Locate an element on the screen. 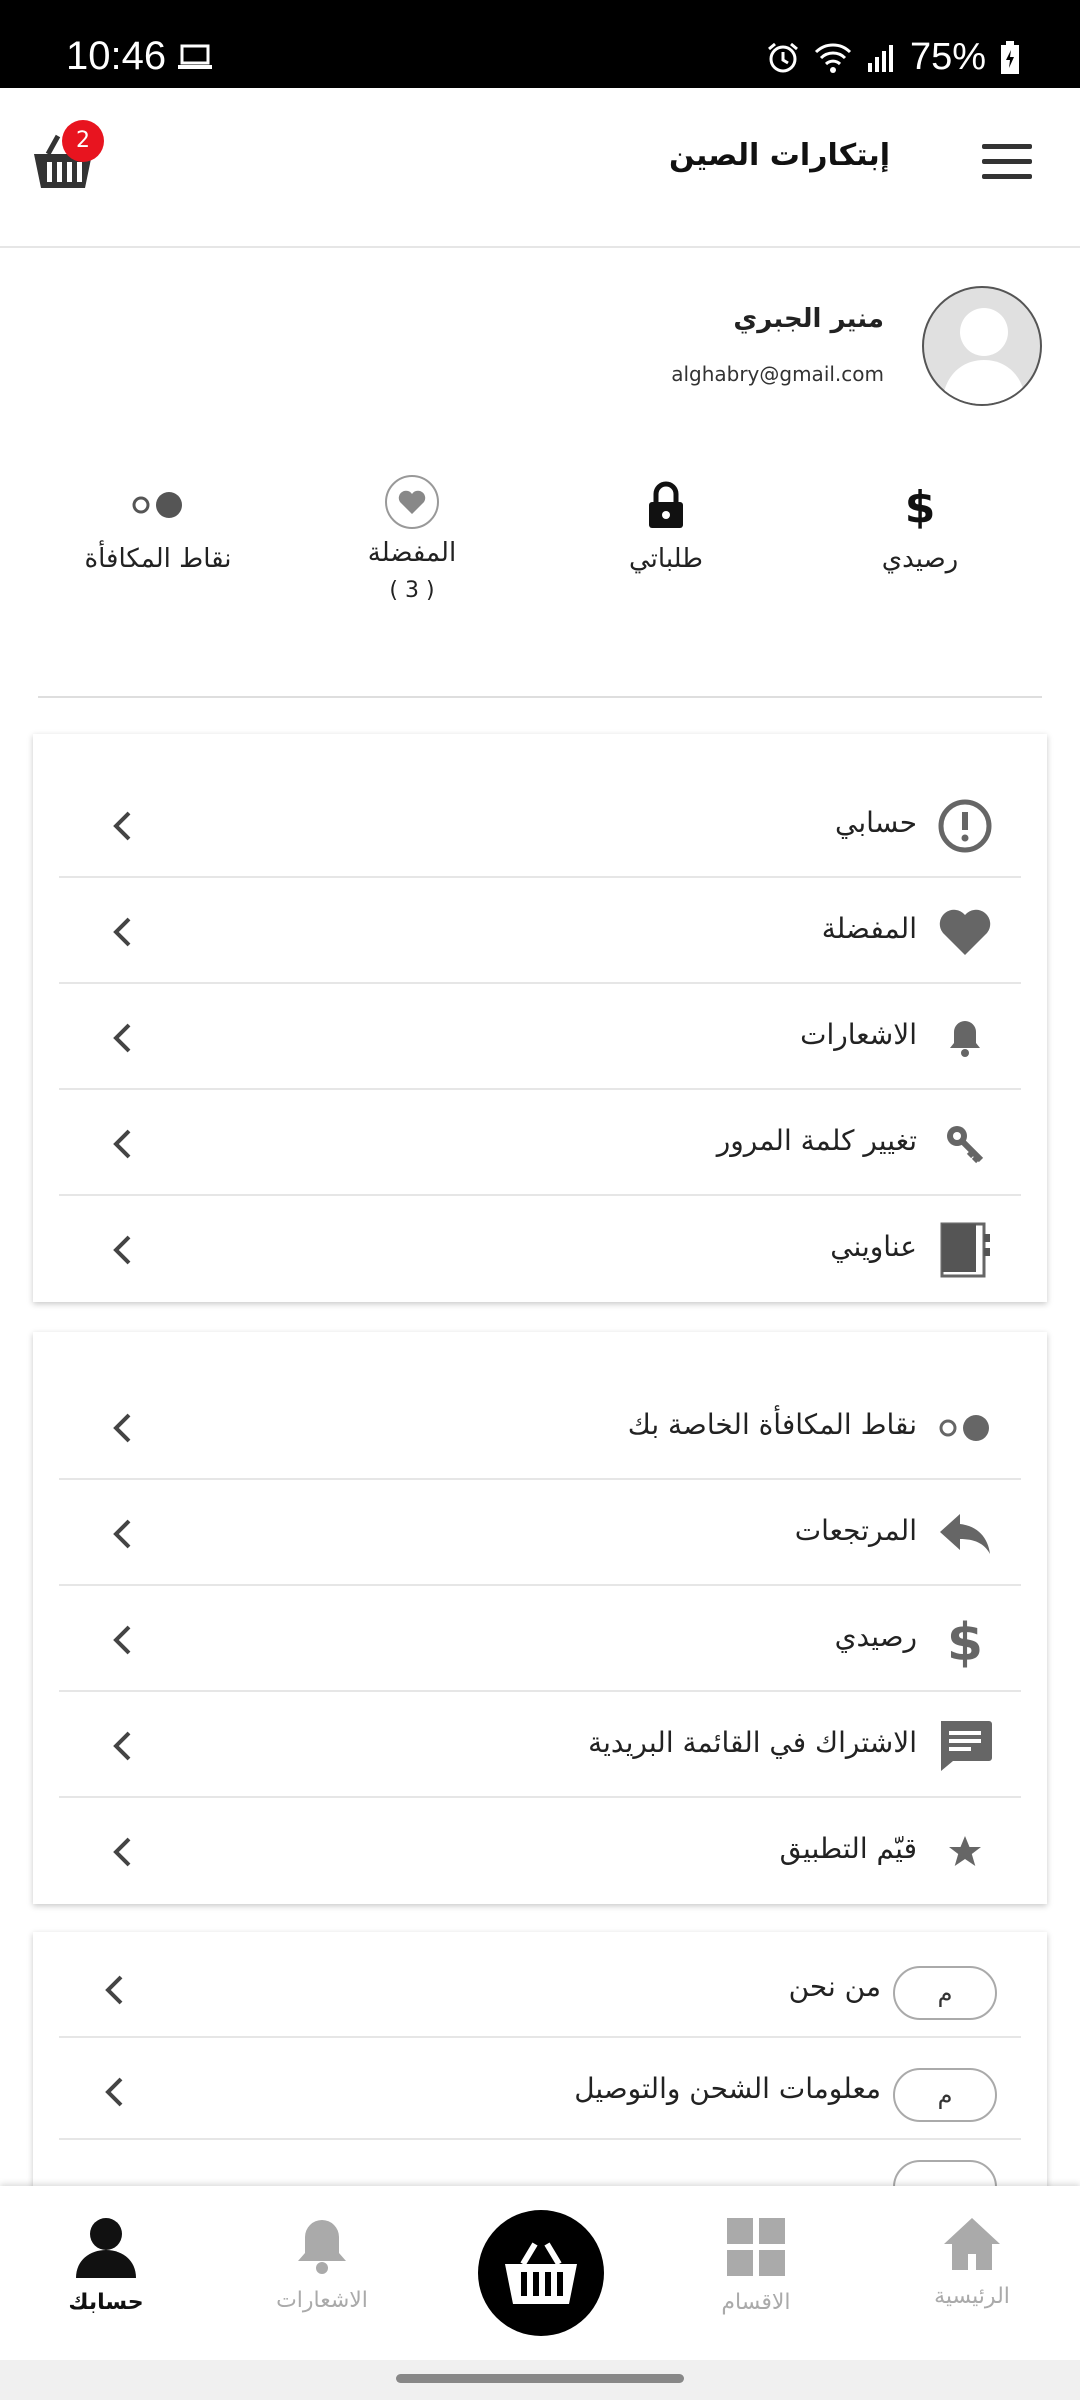 Image resolution: width=1080 pixels, height=2400 pixels. gesture-bar is located at coordinates (540, 2380).